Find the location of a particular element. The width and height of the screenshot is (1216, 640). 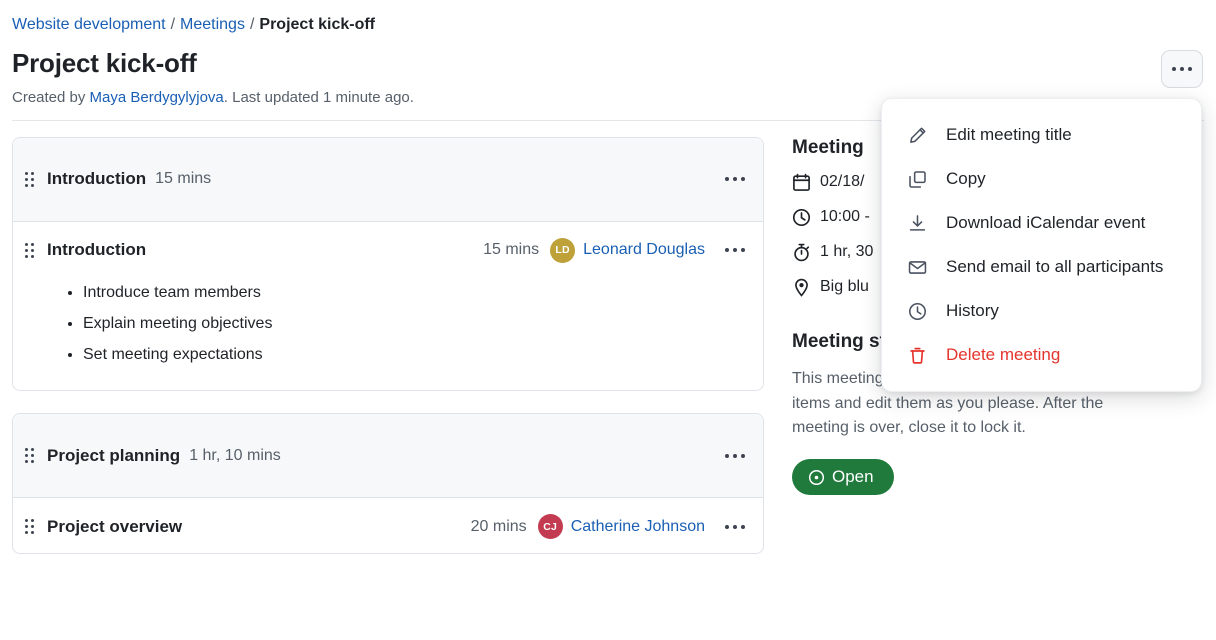

menu-item-label: Send email to all participants is located at coordinates (1055, 266).